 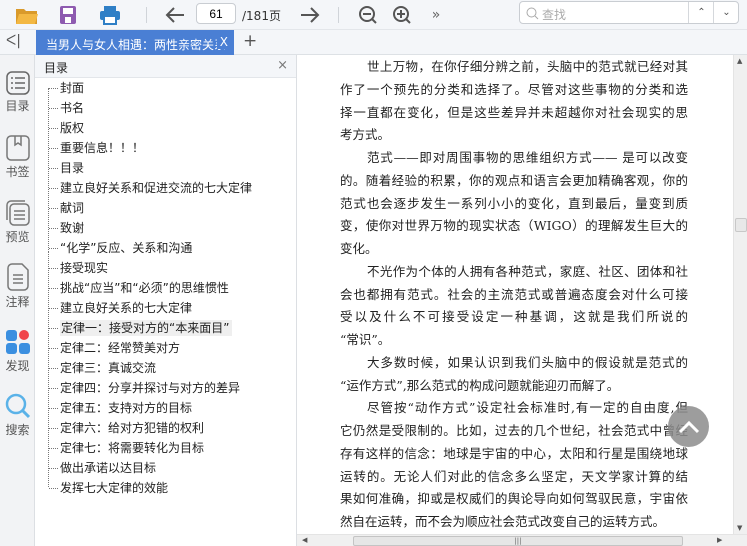 I want to click on scroll-right-arrow: ▶, so click(x=719, y=540).